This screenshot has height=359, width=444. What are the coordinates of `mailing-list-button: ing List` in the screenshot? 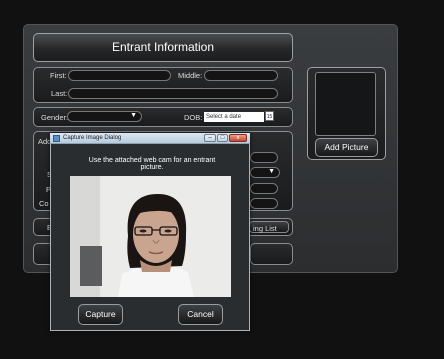 It's located at (269, 227).